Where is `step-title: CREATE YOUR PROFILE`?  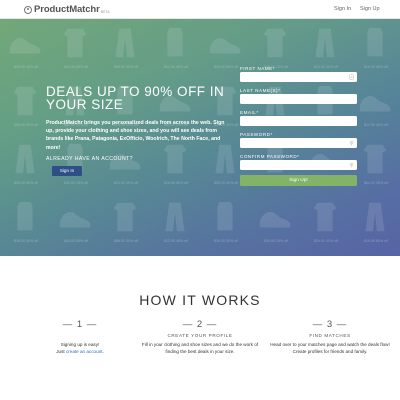 step-title: CREATE YOUR PROFILE is located at coordinates (200, 335).